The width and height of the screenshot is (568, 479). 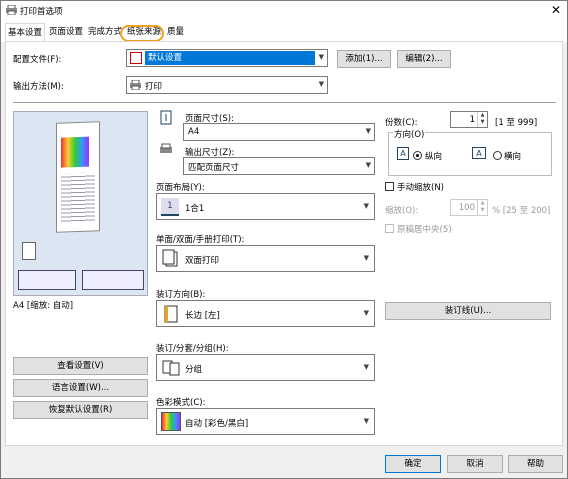 What do you see at coordinates (170, 207) in the screenshot?
I see `layout-num-icon: 1` at bounding box center [170, 207].